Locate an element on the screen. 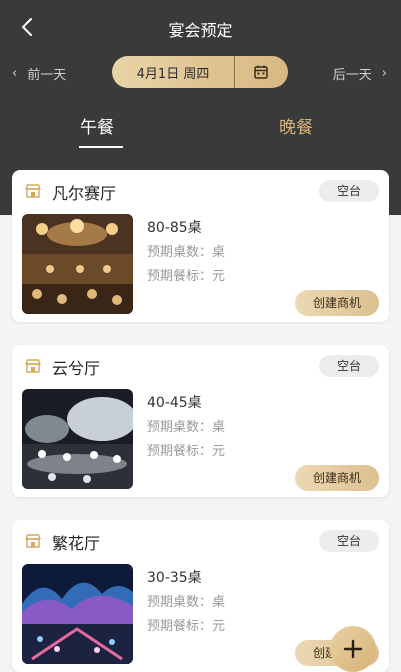  hall-name: 凡尔赛厅 is located at coordinates (84, 193).